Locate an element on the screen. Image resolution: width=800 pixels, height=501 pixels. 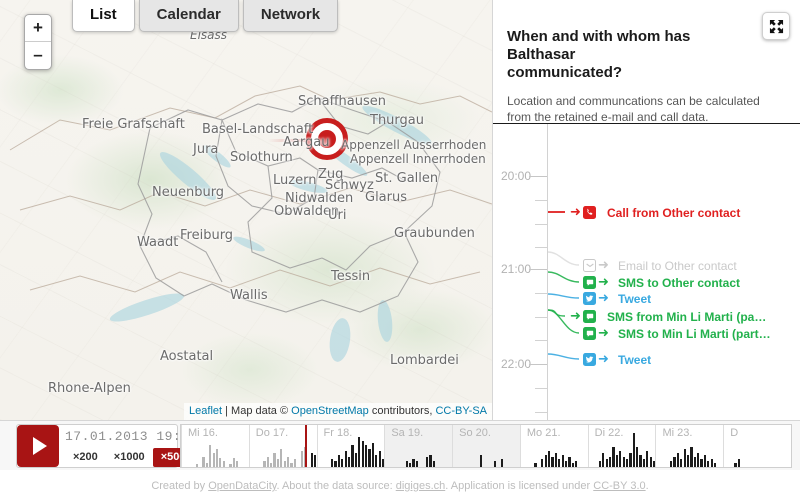
timeline-playhead is located at coordinates (306, 446).